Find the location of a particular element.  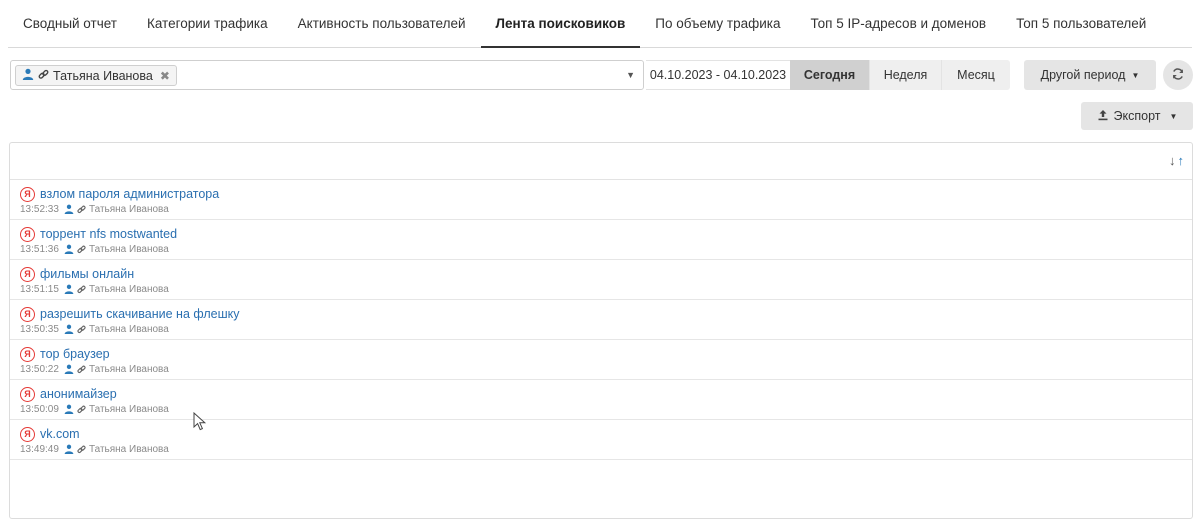

feed-item-meta: 13:50:22 Татьяна Иванова is located at coordinates (606, 369).